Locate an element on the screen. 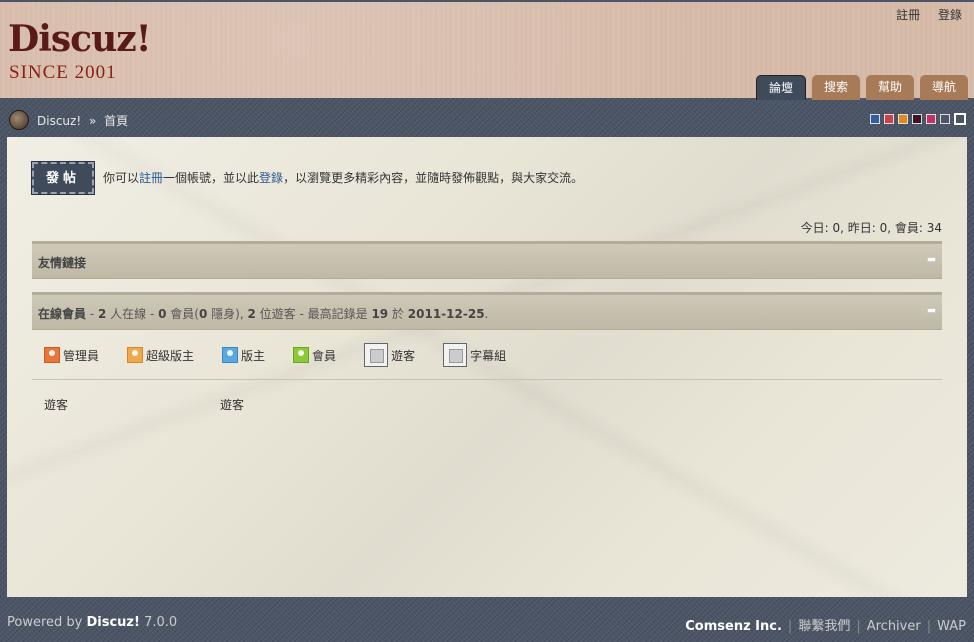 Image resolution: width=974 pixels, height=642 pixels. legend-label: 管理員 is located at coordinates (81, 355).